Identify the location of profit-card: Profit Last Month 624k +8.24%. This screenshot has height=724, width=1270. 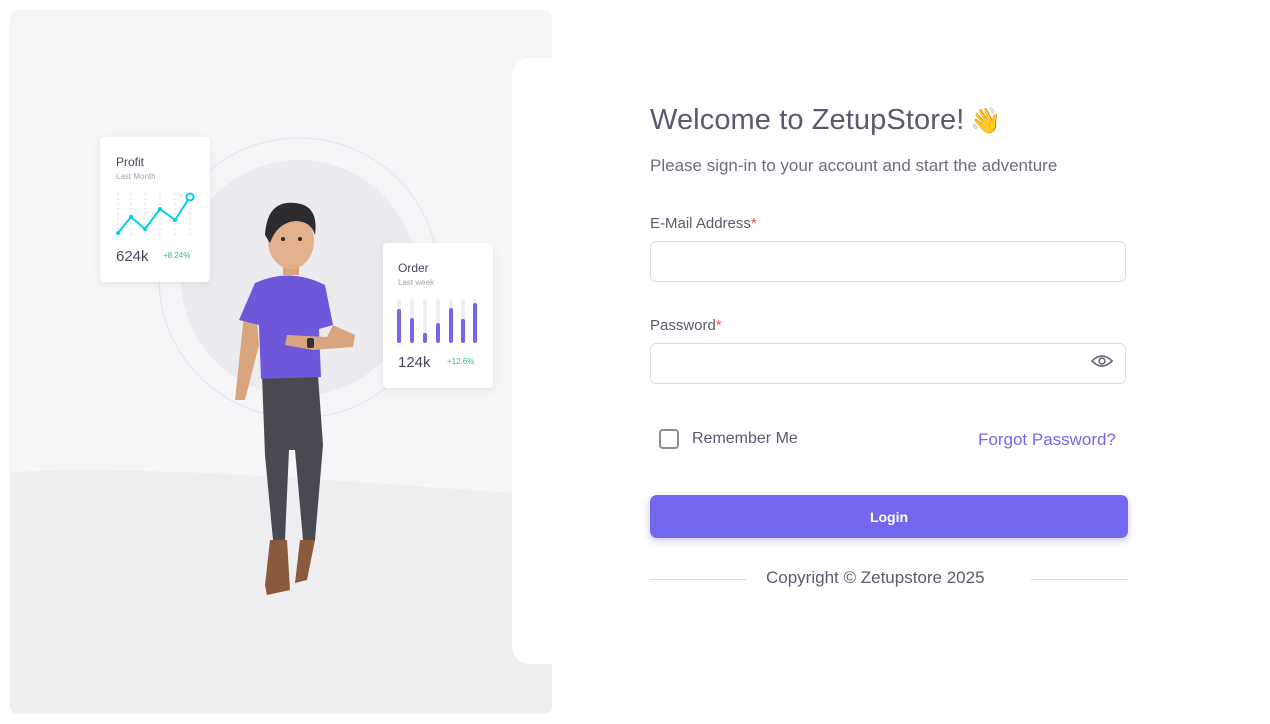
(155, 209).